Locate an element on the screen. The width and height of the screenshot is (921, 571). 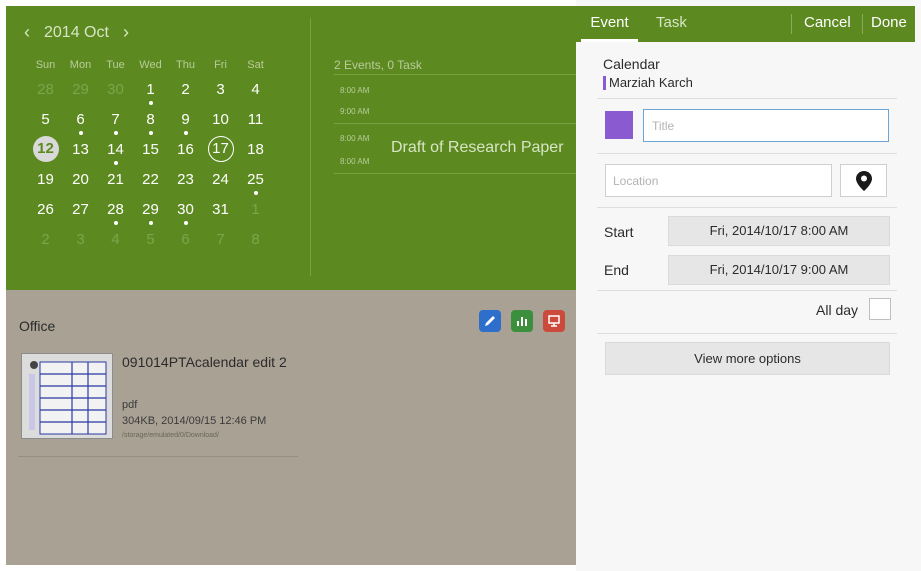
day-cell: 14 is located at coordinates (115, 152).